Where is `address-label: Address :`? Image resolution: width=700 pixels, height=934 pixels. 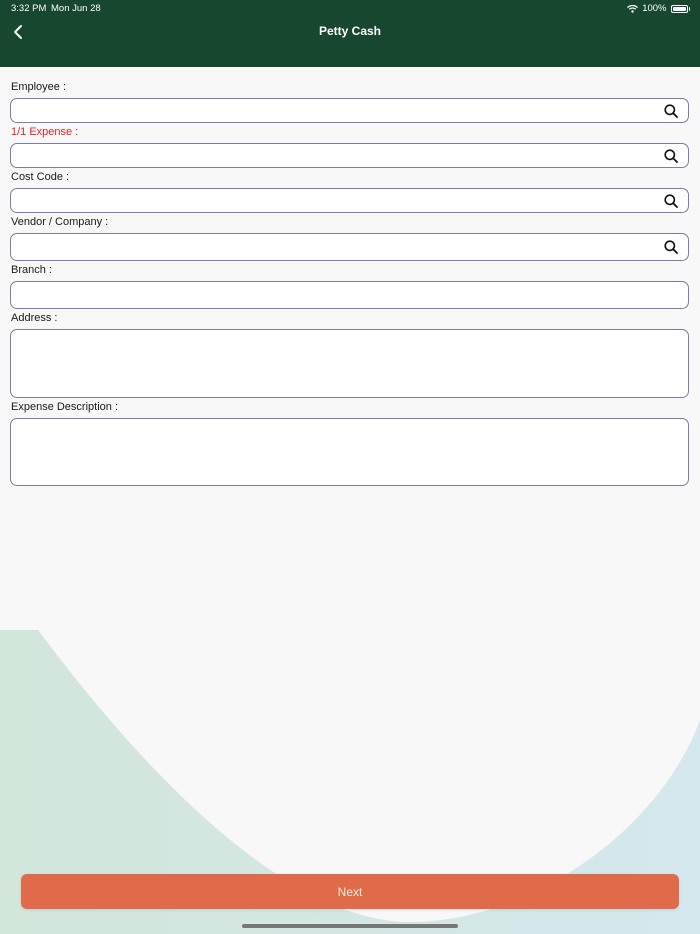 address-label: Address : is located at coordinates (34, 318).